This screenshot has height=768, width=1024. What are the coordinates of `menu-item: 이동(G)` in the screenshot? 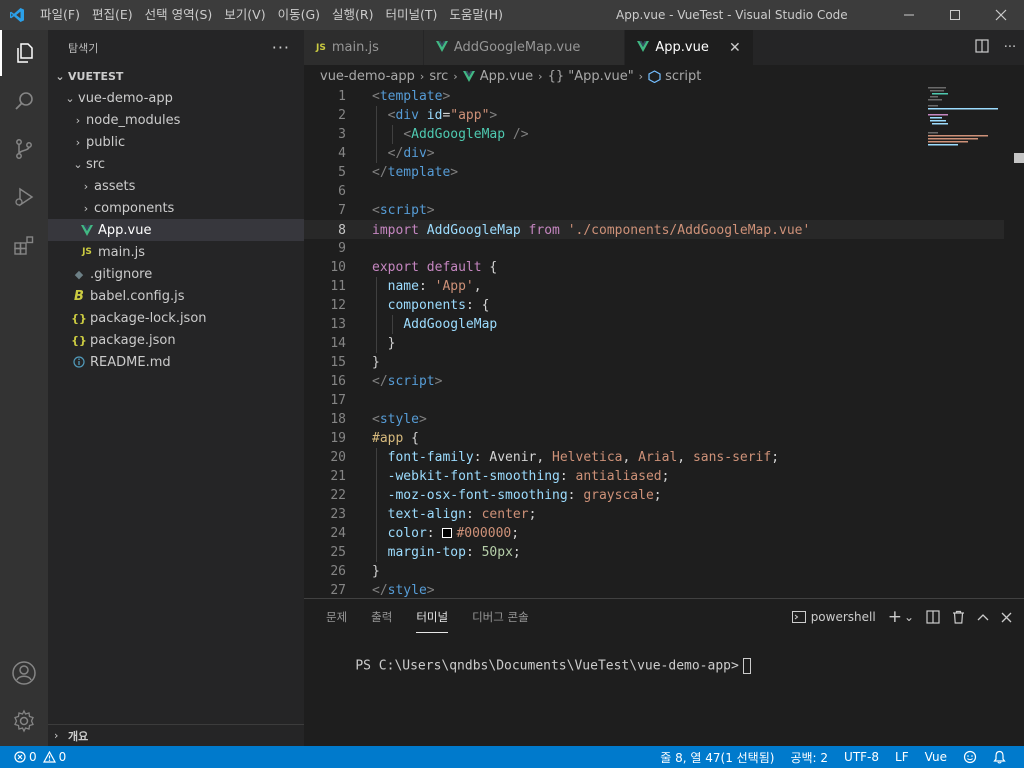 It's located at (299, 15).